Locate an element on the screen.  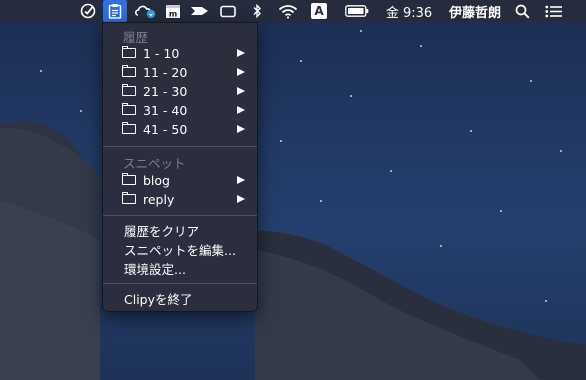
snippet-item-blog: blog is located at coordinates (180, 180).